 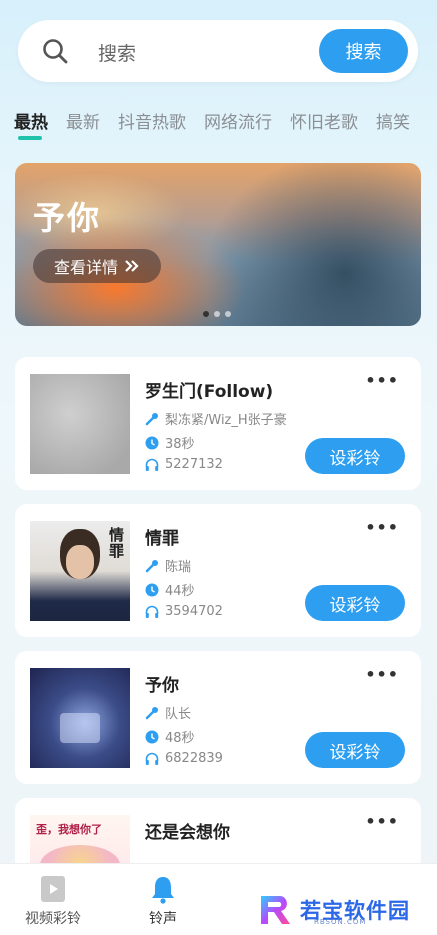 I want to click on search-button: 搜索, so click(x=363, y=51).